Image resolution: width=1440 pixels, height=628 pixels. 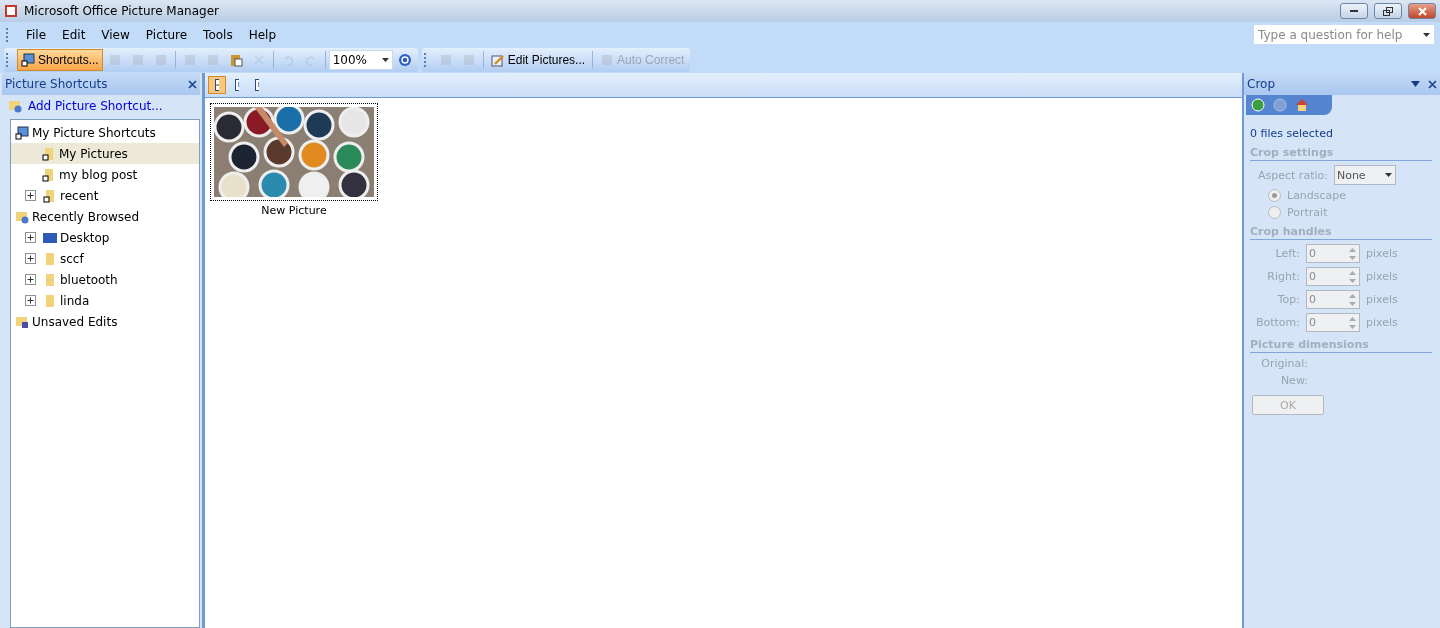 I want to click on tree-item: recent, so click(x=105, y=195).